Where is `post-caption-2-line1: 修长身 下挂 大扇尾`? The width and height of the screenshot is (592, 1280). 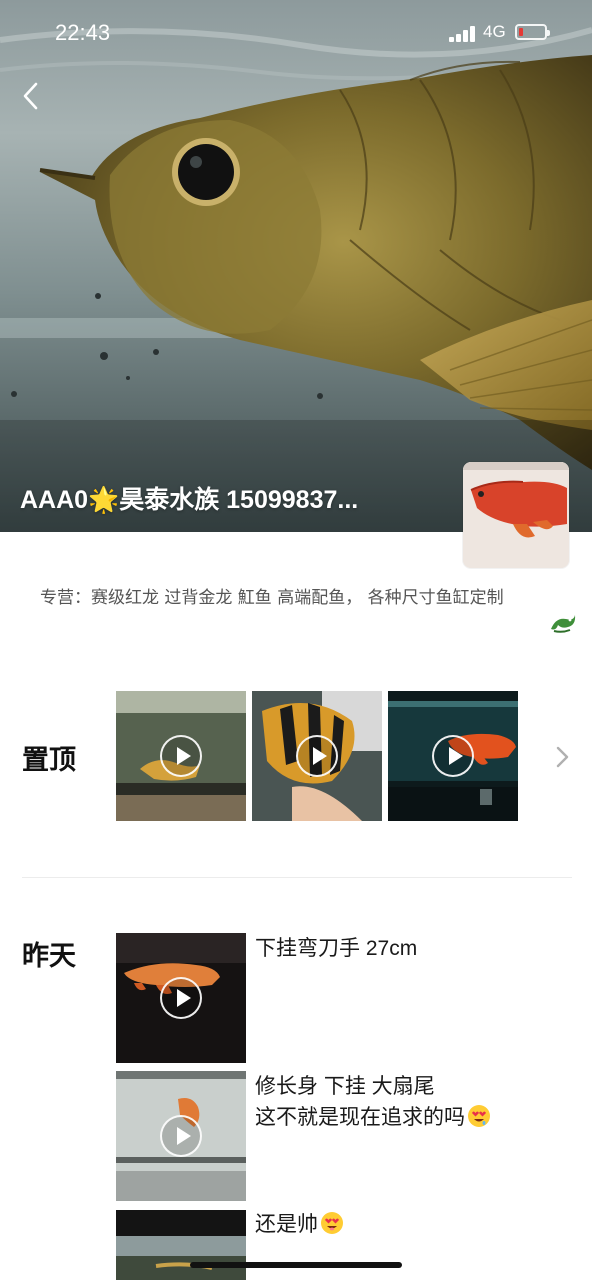
post-caption-2-line1: 修长身 下挂 大扇尾 is located at coordinates (345, 1086).